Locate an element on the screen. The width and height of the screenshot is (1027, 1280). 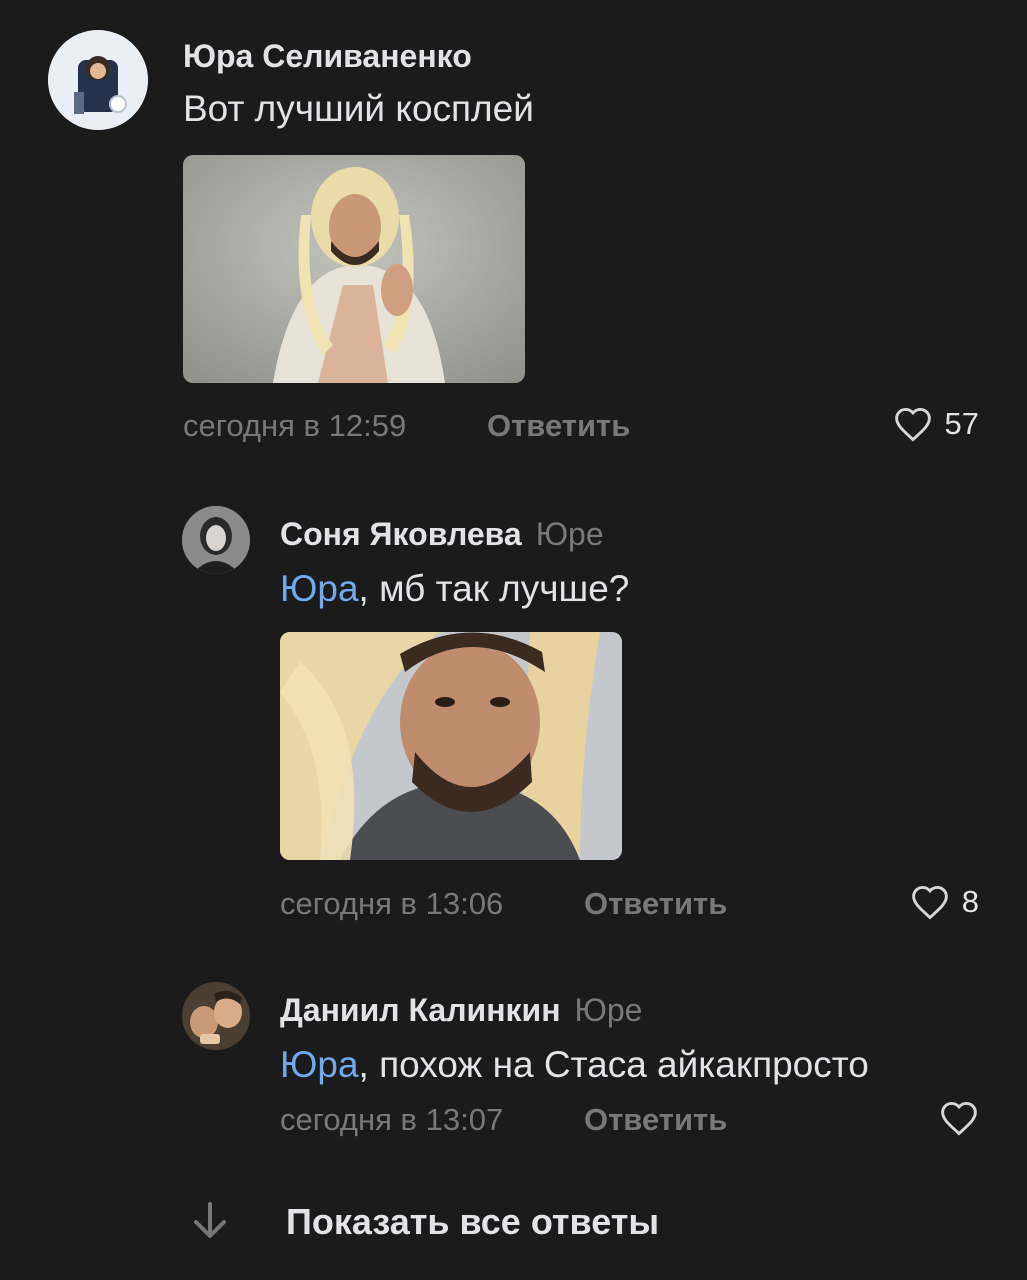
like-button: 8 is located at coordinates (944, 902).